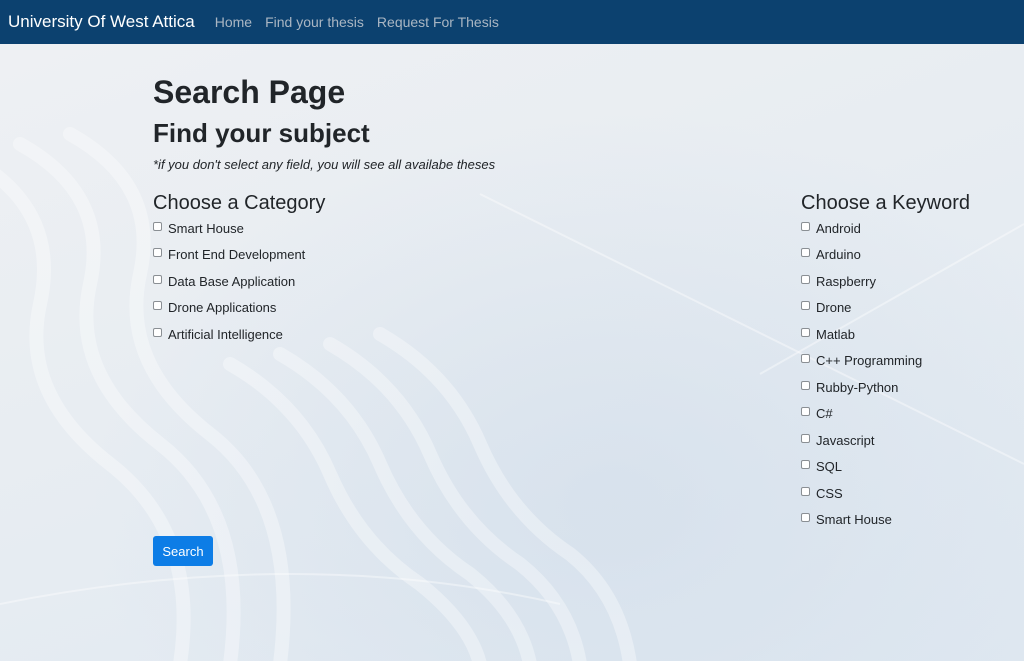  Describe the element at coordinates (222, 307) in the screenshot. I see `category-label: Drone Applications` at that location.